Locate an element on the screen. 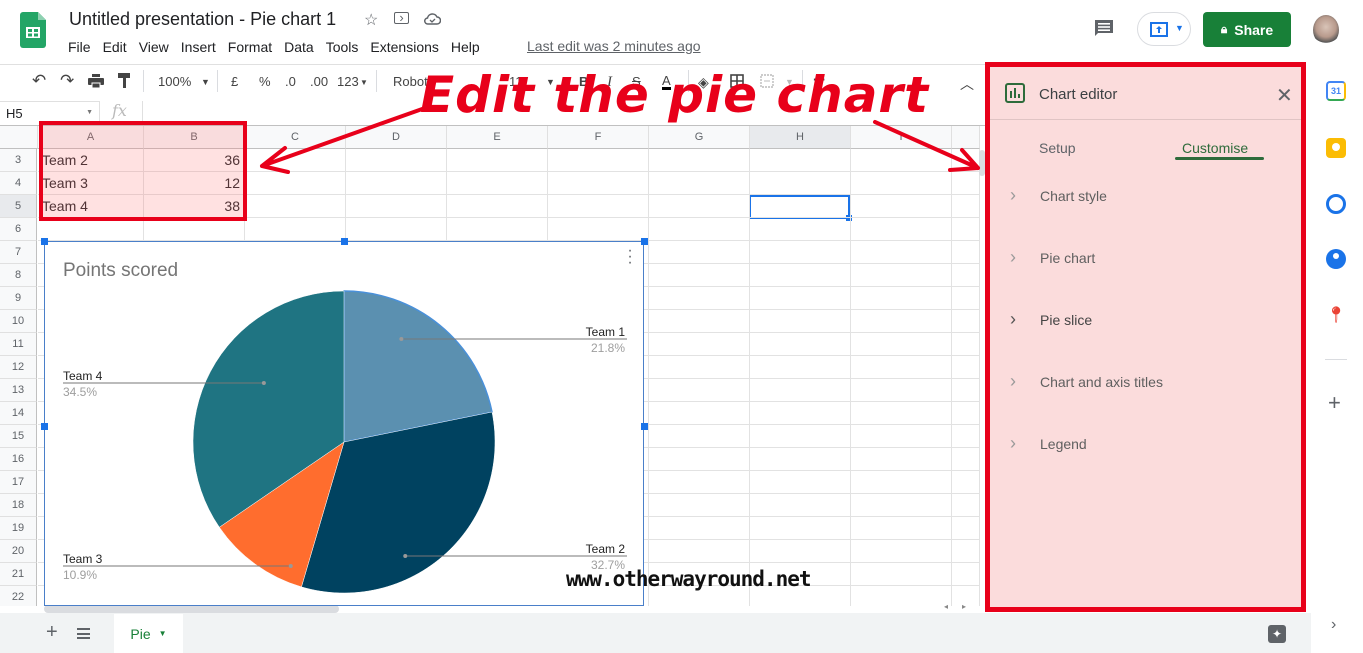 This screenshot has width=1363, height=653. move-to-folder-icon: › is located at coordinates (401, 17).